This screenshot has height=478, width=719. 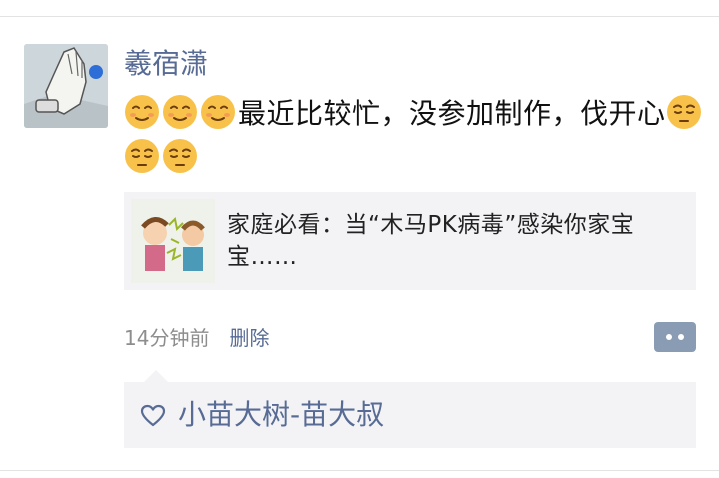 I want to click on delete-button: 删除, so click(x=249, y=338).